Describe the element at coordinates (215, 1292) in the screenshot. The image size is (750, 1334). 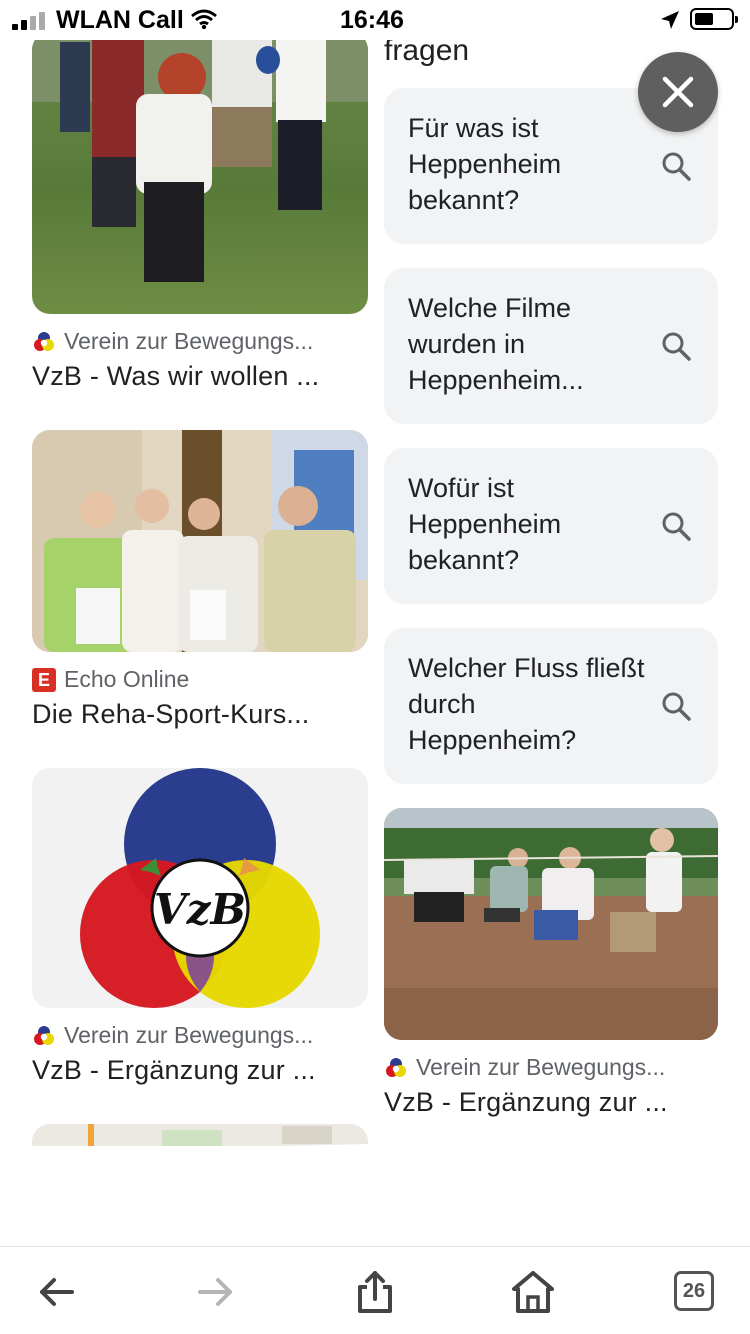
I see `forward-arrow-icon` at that location.